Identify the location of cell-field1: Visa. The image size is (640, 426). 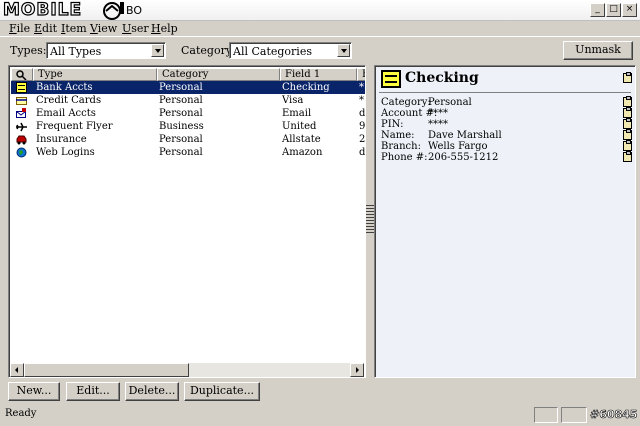
(293, 100).